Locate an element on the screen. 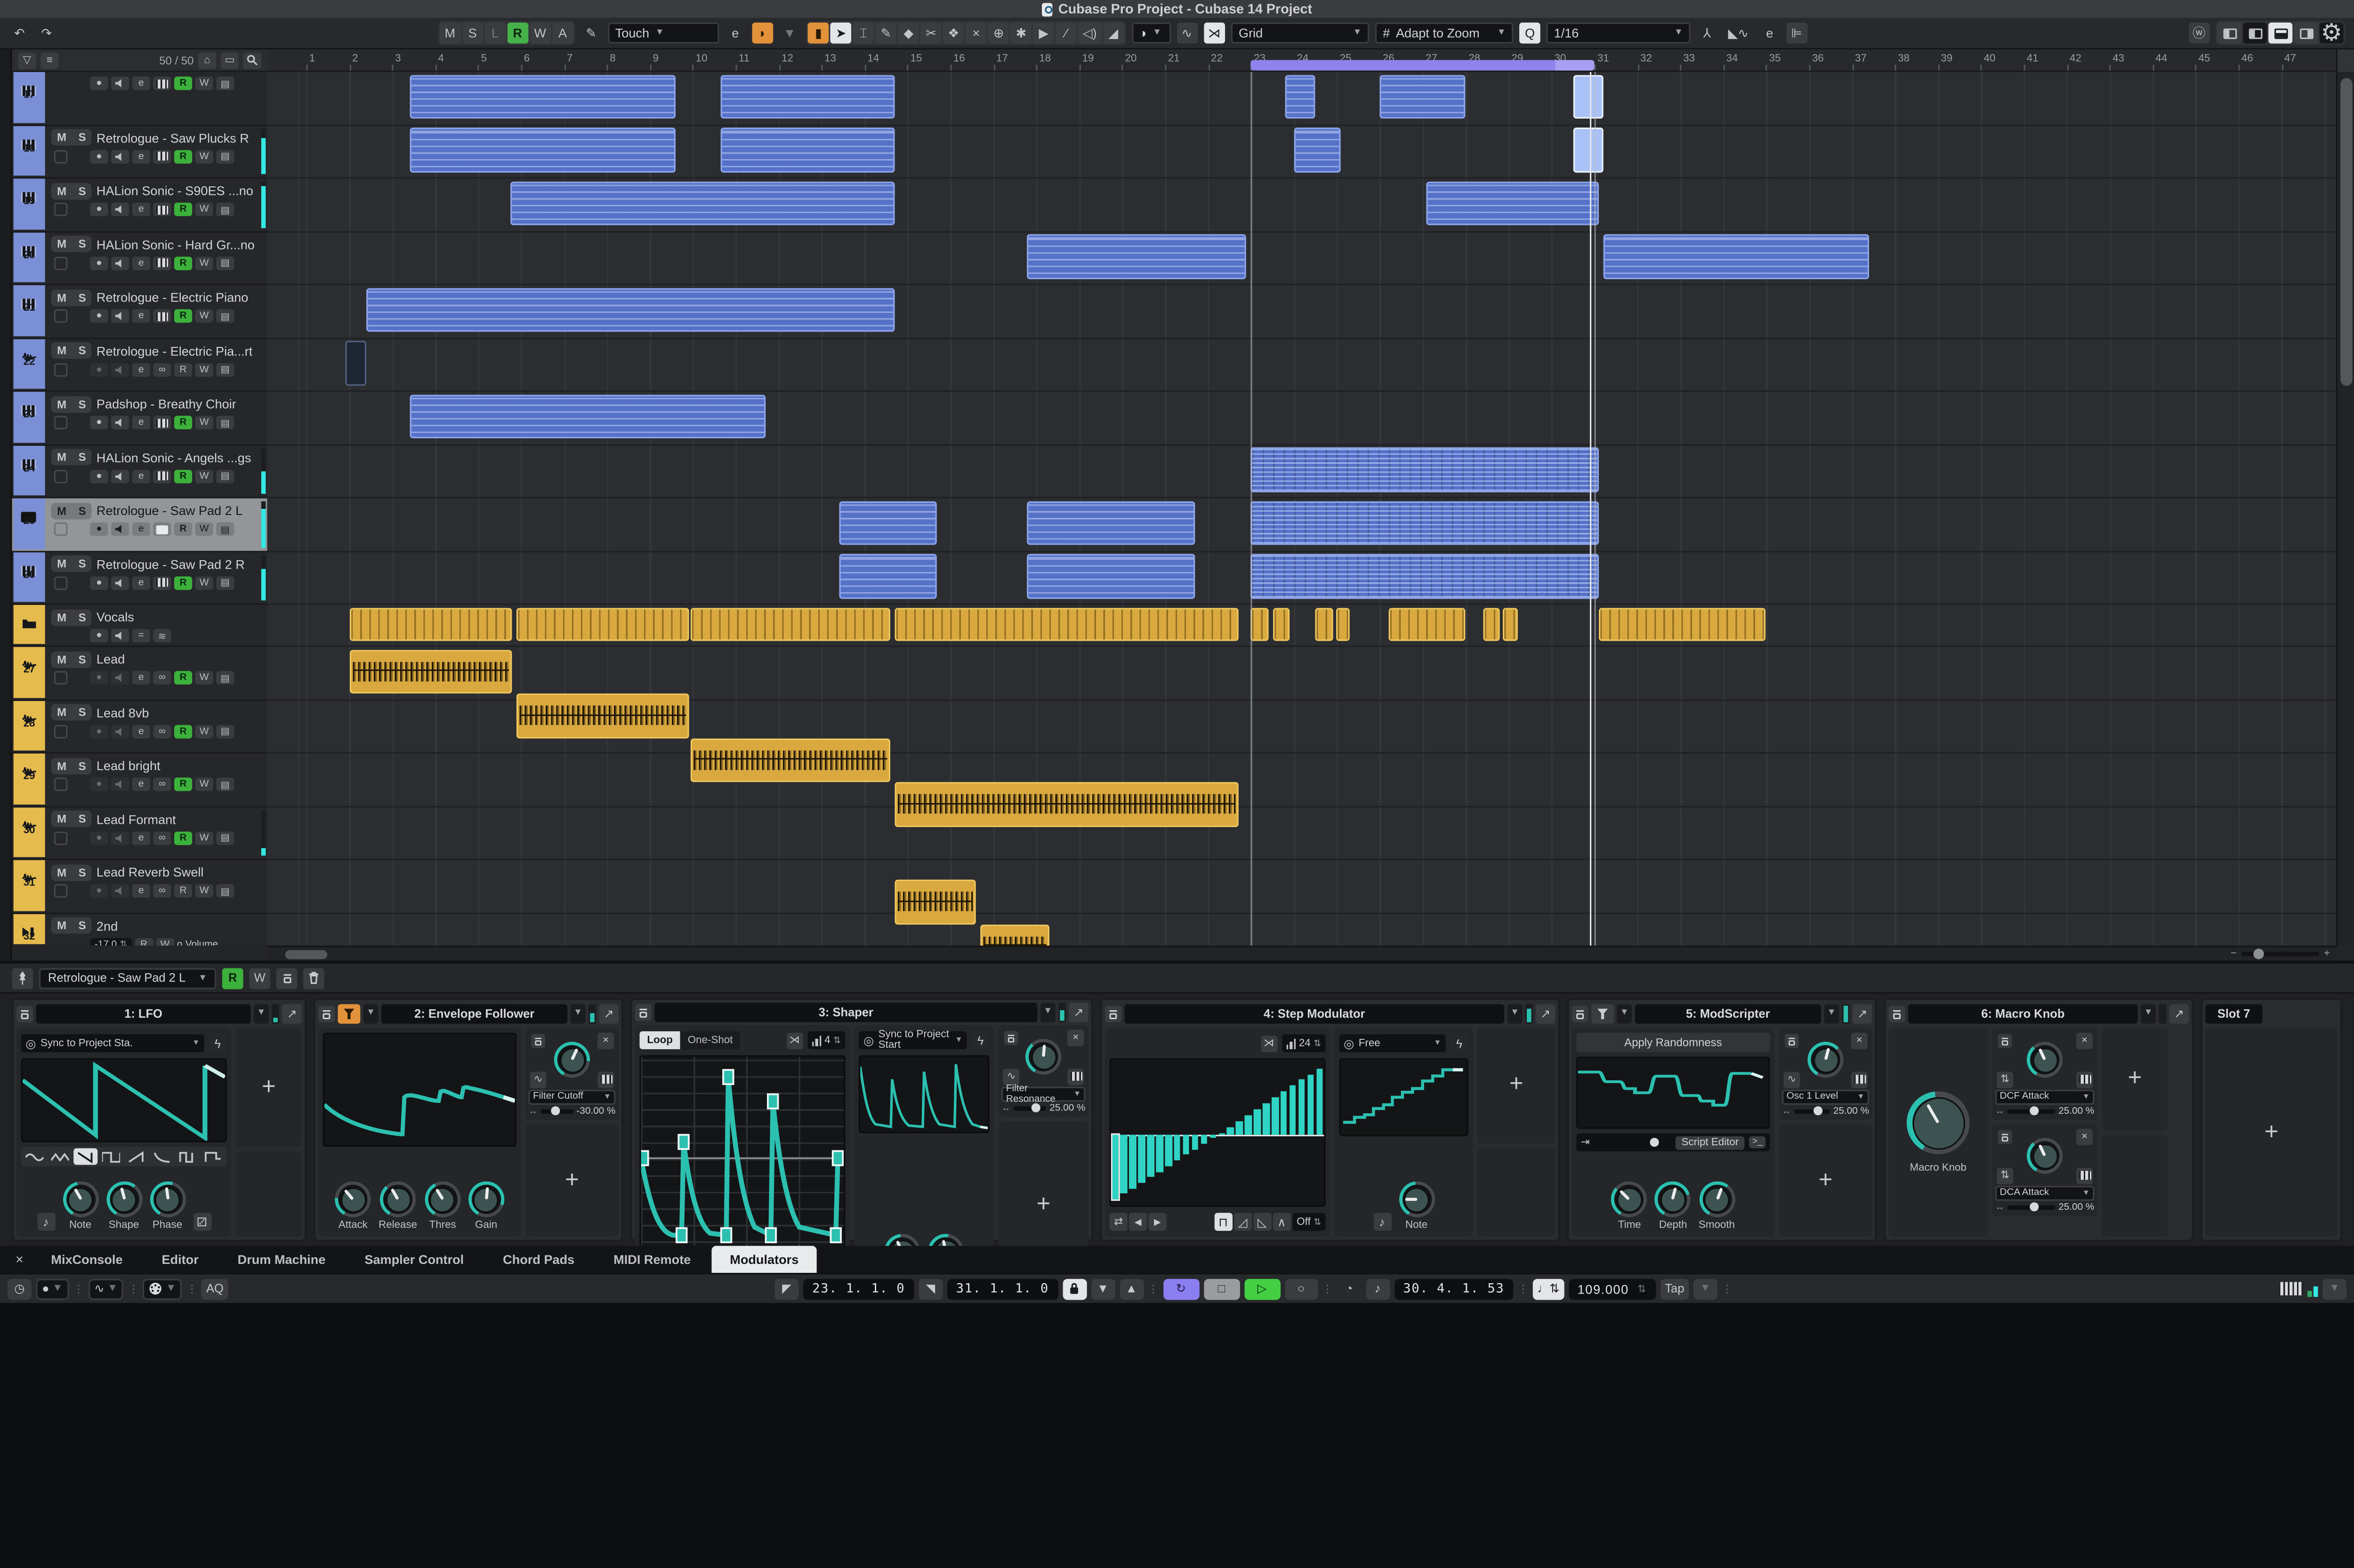 The image size is (2354, 1568). mute-all-button: M is located at coordinates (450, 33).